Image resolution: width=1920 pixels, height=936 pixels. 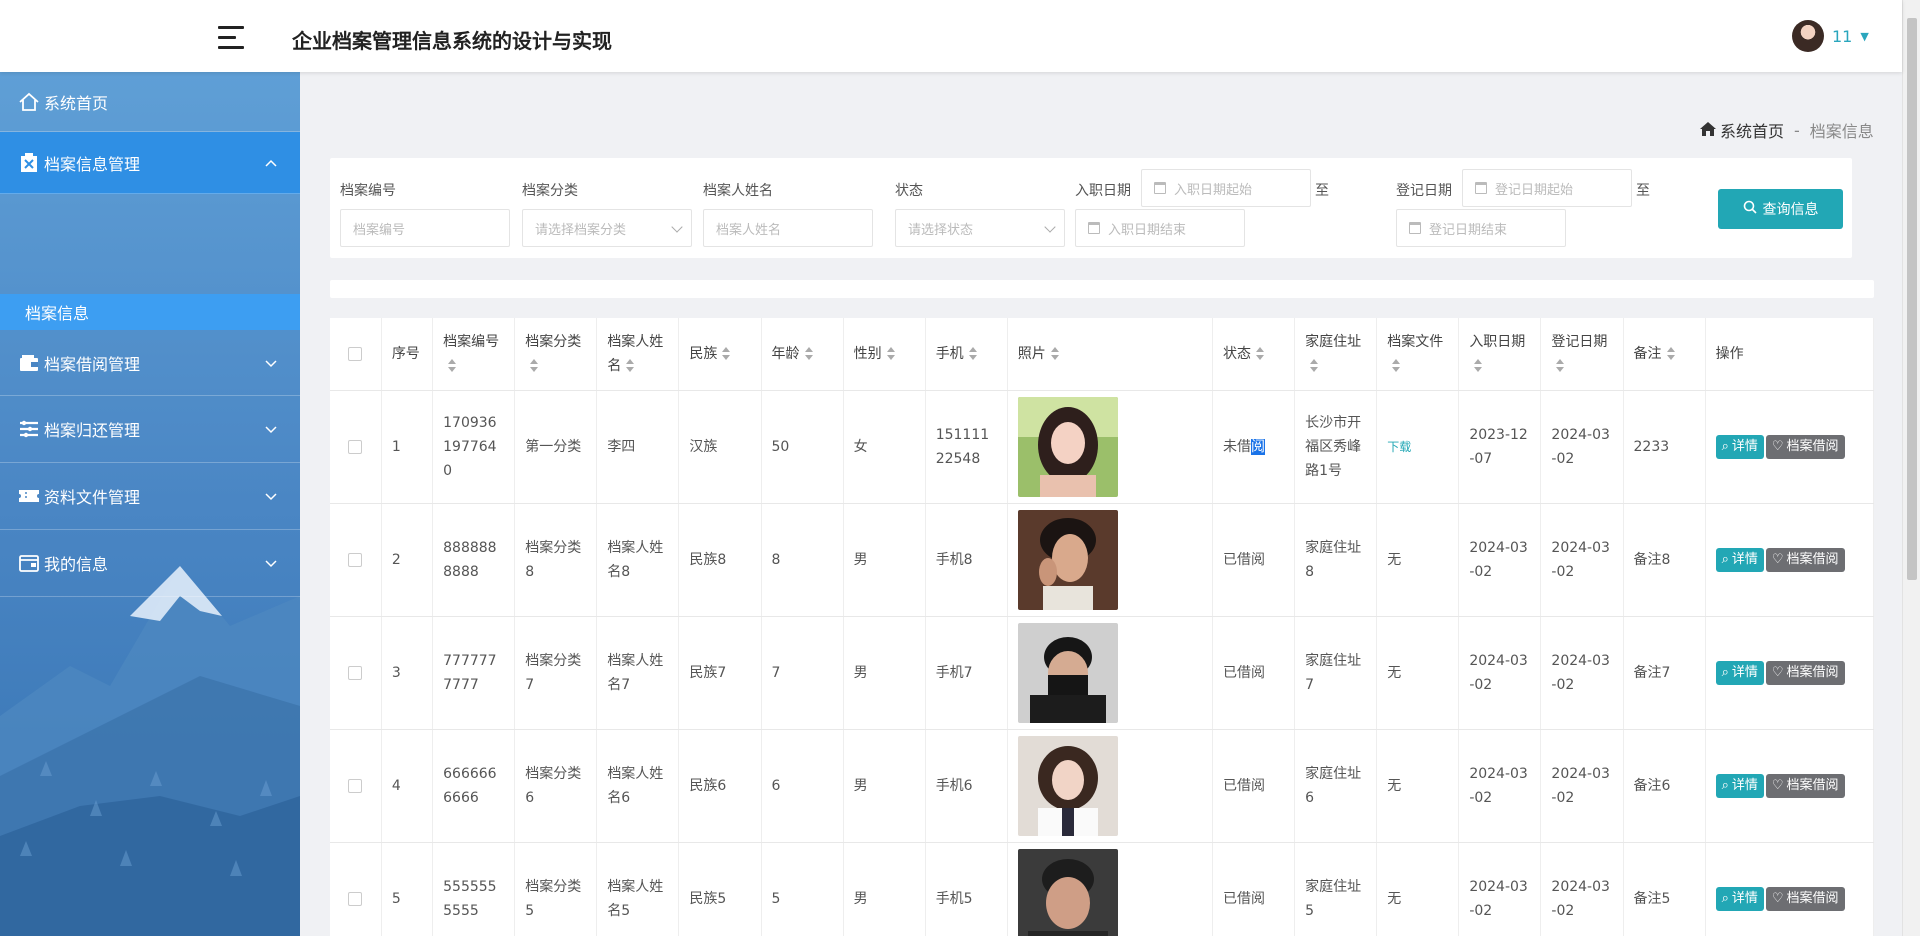 I want to click on sidebar-item-return: 档案归还管理, so click(x=150, y=429).